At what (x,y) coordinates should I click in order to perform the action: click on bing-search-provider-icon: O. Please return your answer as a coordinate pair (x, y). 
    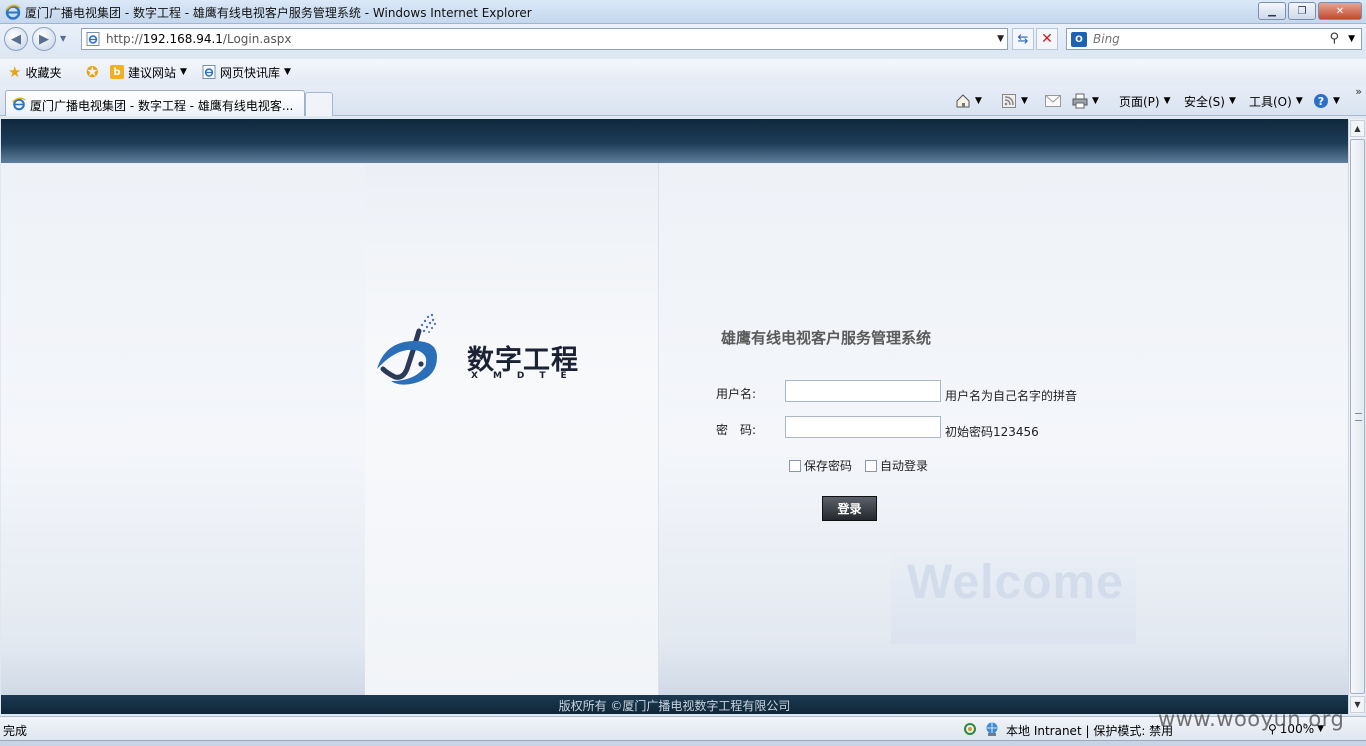
    Looking at the image, I should click on (1079, 39).